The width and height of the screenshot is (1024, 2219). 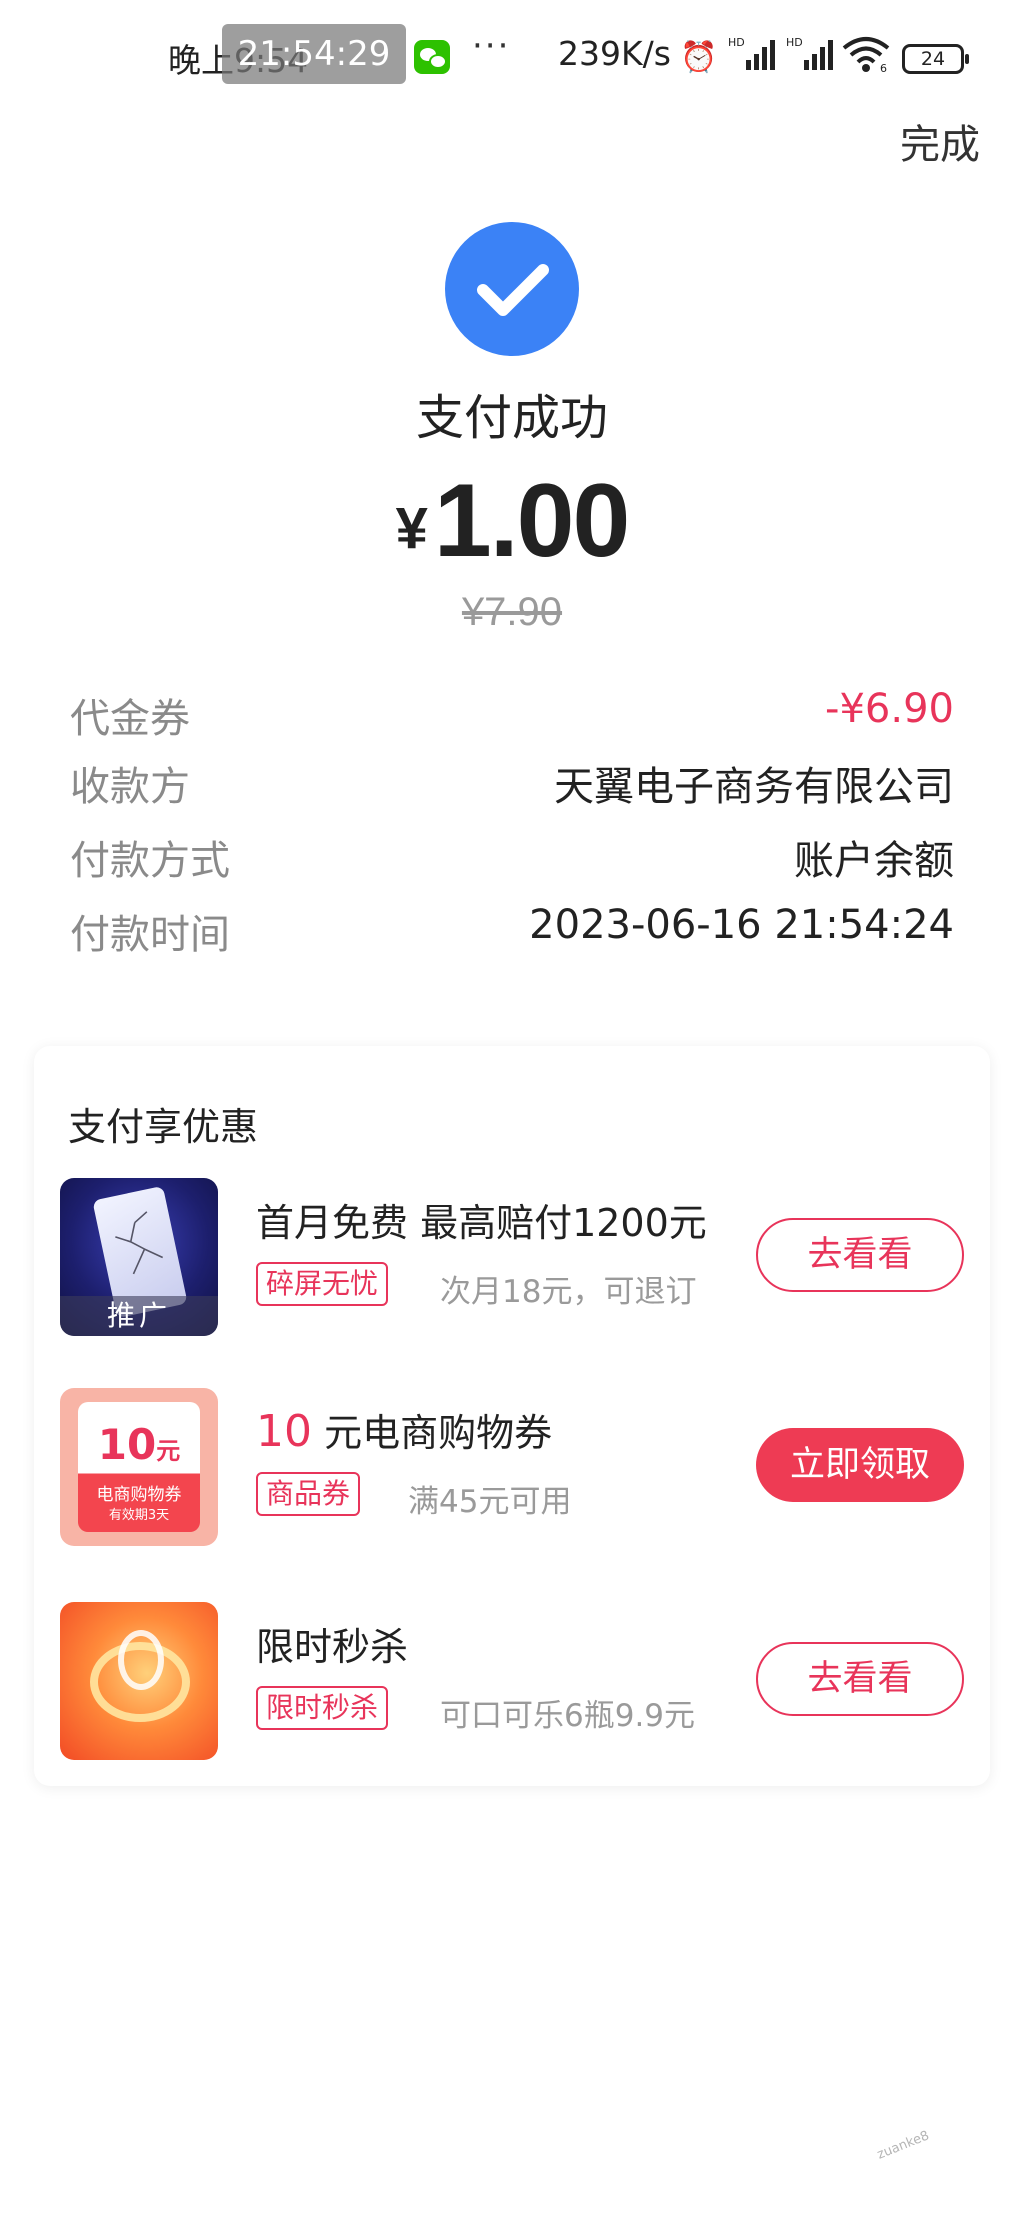 I want to click on promo-item-title: 10 元电商购物券, so click(x=404, y=1429).